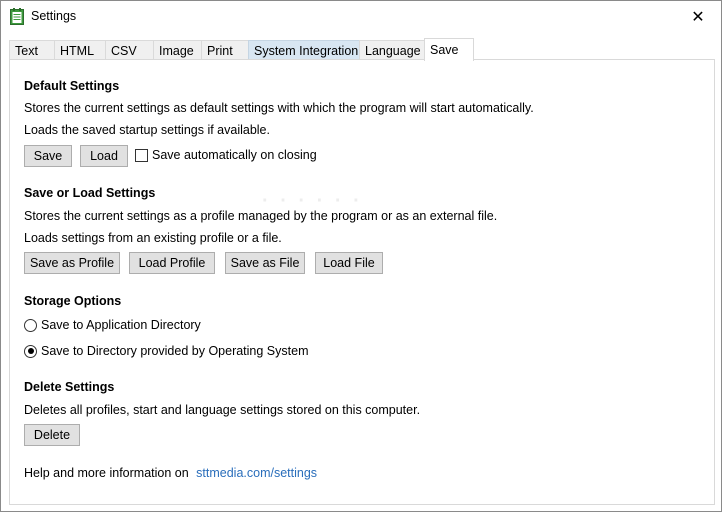  What do you see at coordinates (90, 193) in the screenshot?
I see `save-load-title: Save or Load Settings` at bounding box center [90, 193].